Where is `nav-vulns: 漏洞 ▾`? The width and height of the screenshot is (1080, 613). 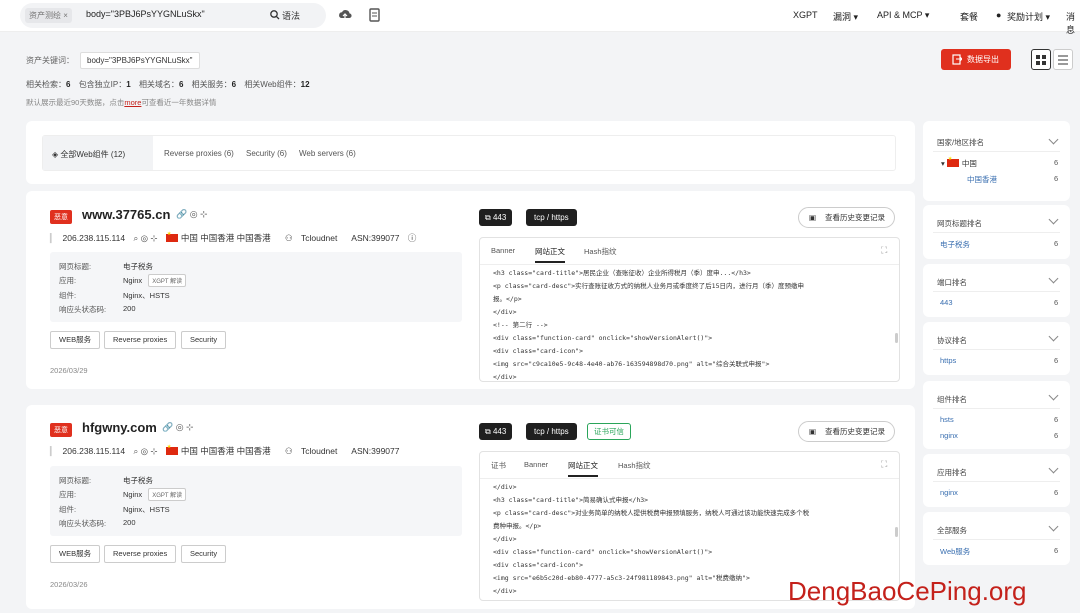
nav-vulns: 漏洞 ▾ is located at coordinates (845, 16).